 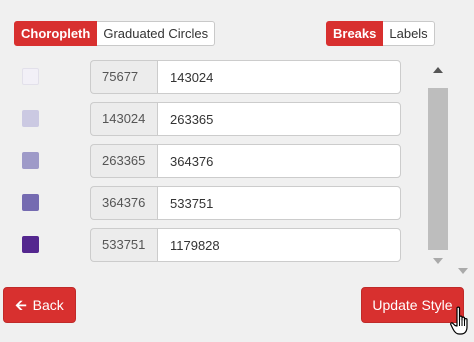 I want to click on back-label: Back, so click(x=48, y=305).